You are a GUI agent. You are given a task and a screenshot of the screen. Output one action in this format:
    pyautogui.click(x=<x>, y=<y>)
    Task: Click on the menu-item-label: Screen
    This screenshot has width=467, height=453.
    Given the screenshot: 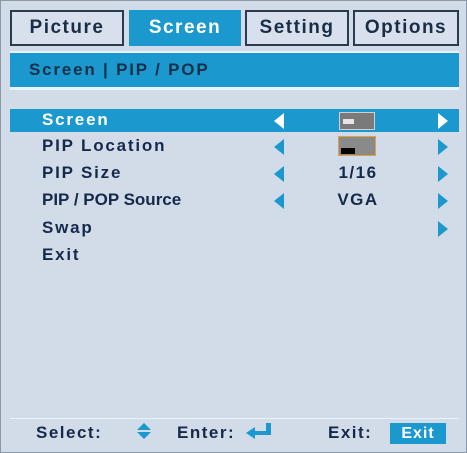 What is the action you would take?
    pyautogui.click(x=76, y=119)
    